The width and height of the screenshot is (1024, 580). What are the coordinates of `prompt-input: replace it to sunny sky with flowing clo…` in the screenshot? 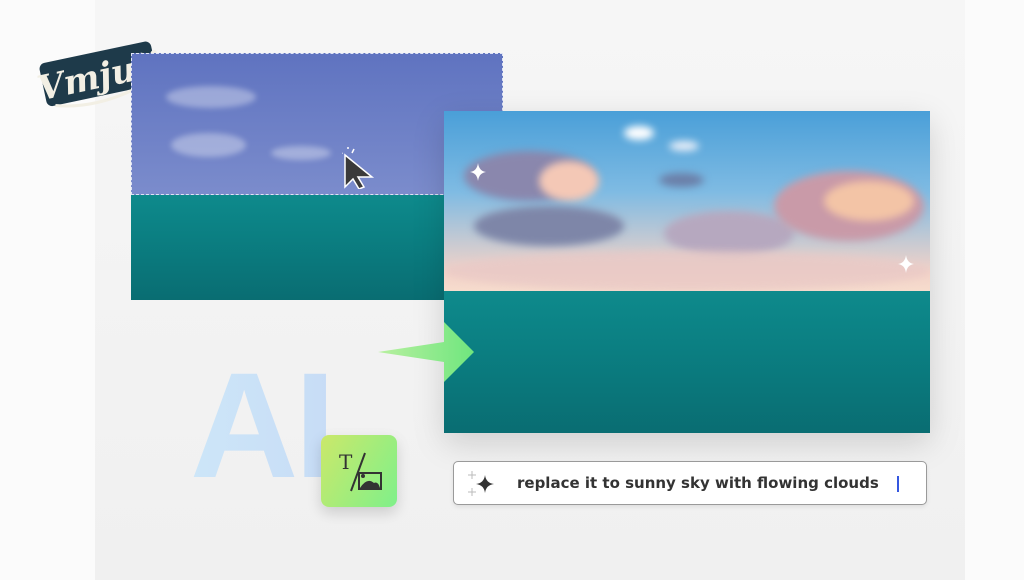 It's located at (690, 483).